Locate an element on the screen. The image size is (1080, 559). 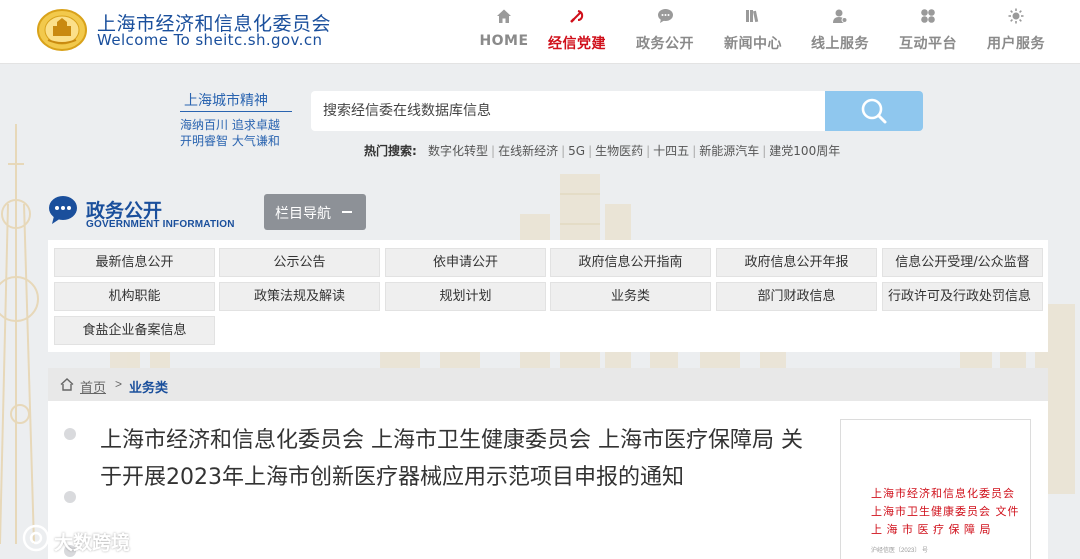
sun-icon is located at coordinates (1016, 18).